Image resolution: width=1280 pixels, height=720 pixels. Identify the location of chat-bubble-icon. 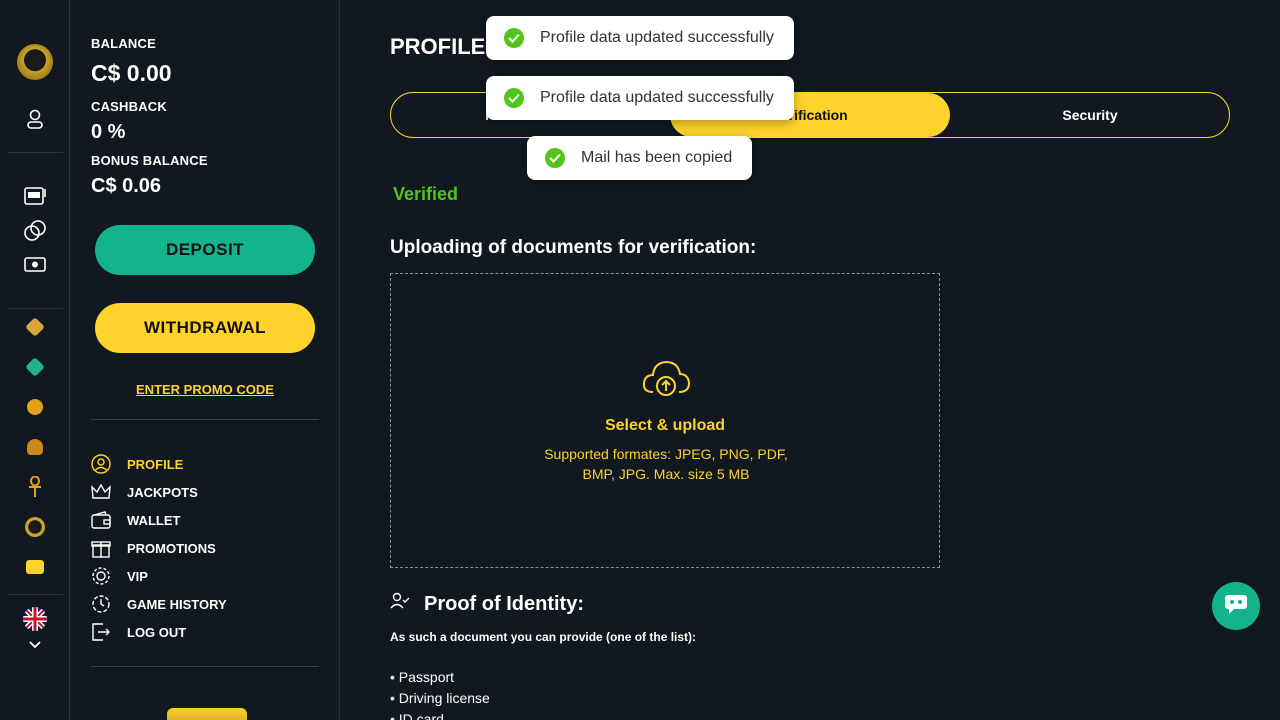
(35, 567).